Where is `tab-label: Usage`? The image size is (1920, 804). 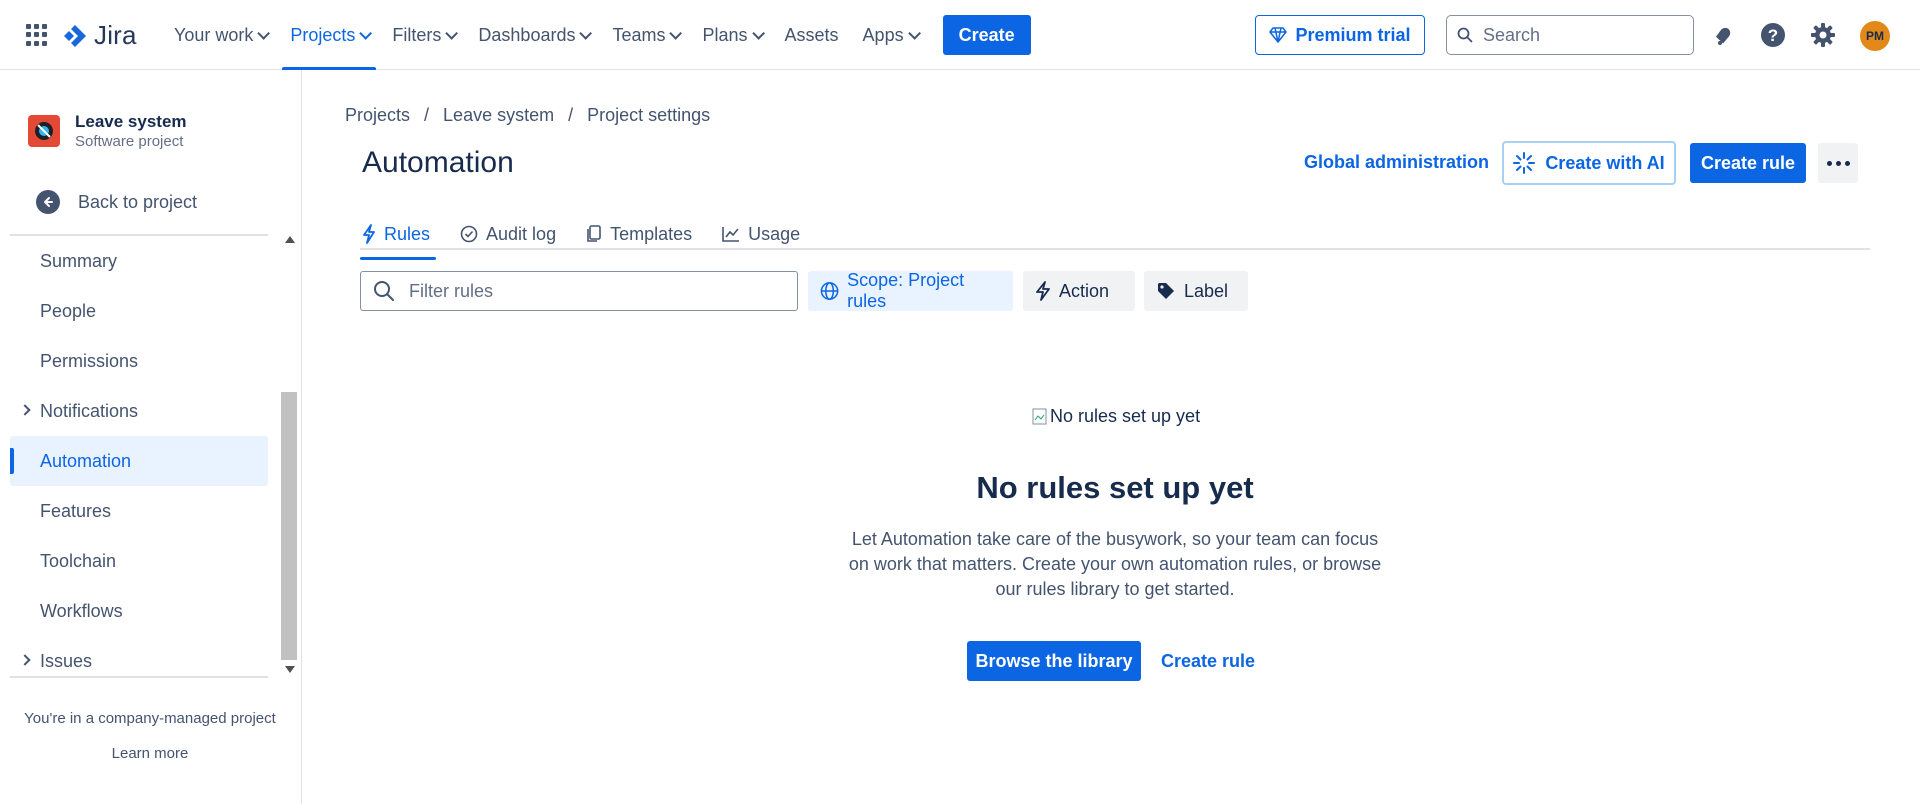
tab-label: Usage is located at coordinates (774, 233).